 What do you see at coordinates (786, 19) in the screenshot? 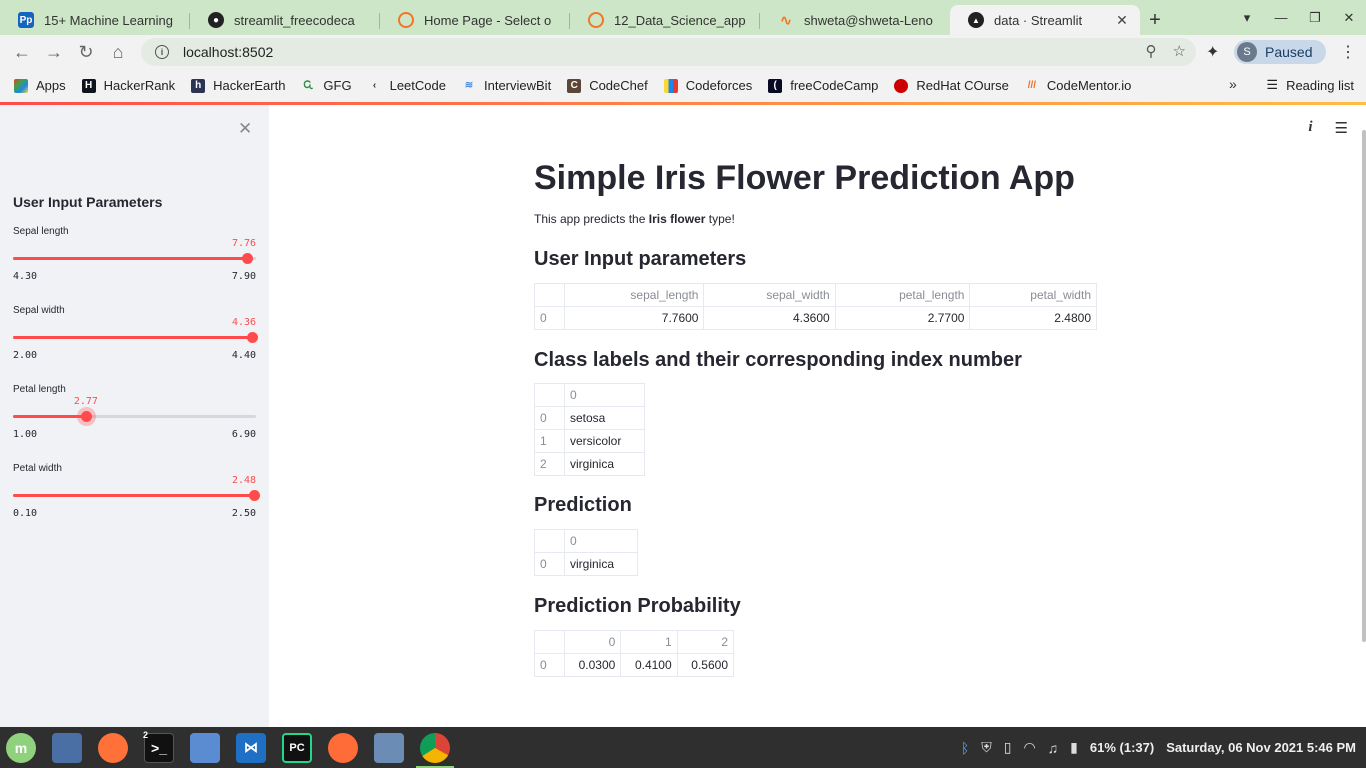
I see `jupyter-icon: ∿` at bounding box center [786, 19].